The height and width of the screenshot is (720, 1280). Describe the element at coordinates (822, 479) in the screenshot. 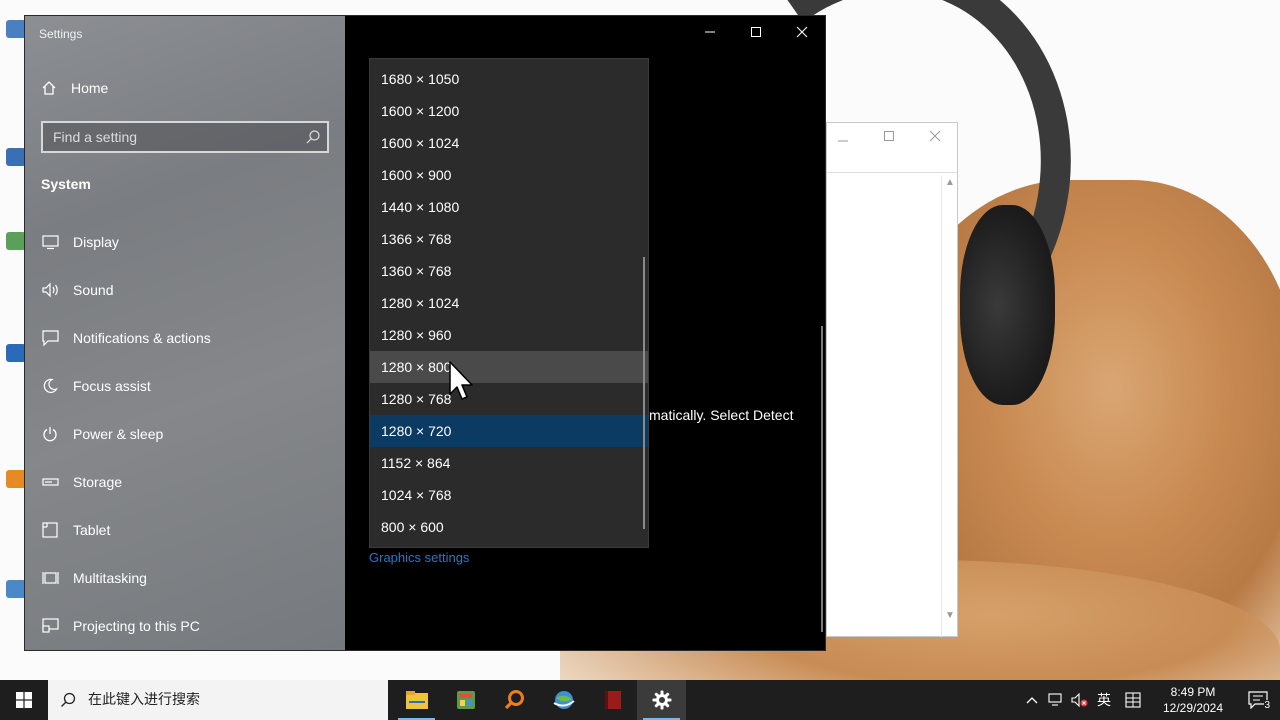

I see `content-scrollbar` at that location.